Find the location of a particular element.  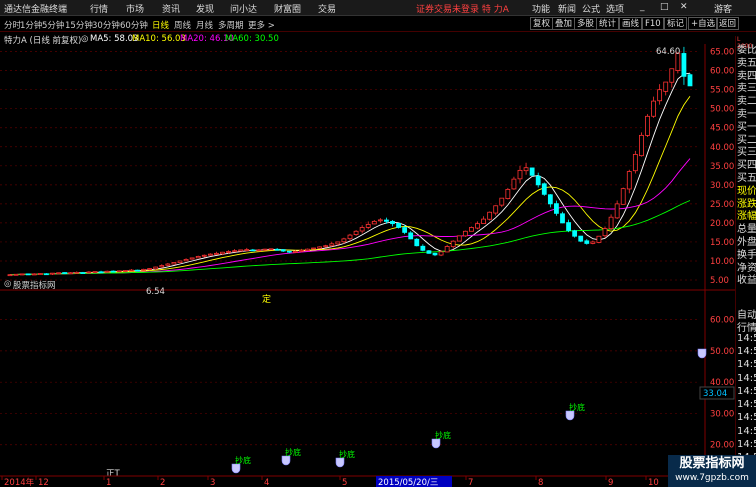

tab-30min: 30分钟 is located at coordinates (106, 25).